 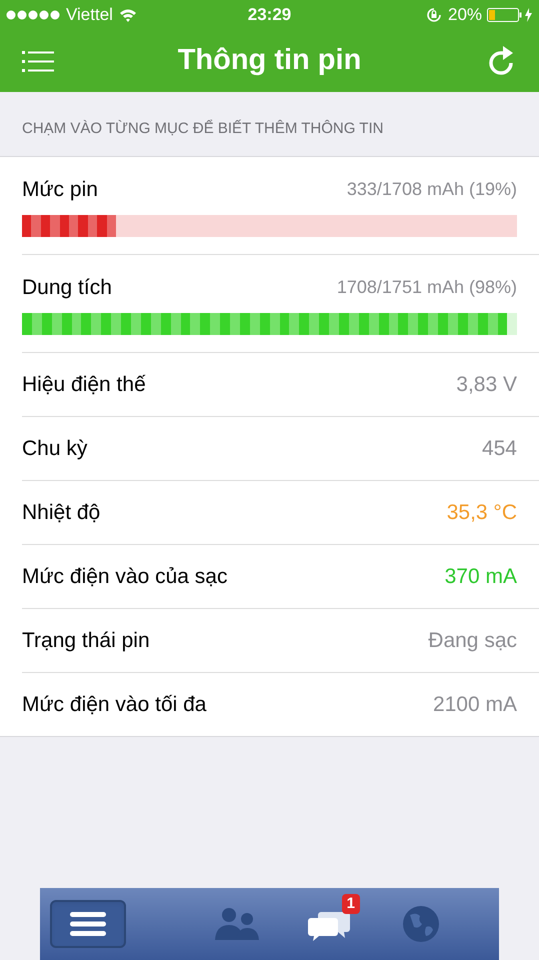 I want to click on row-label: Mức điện vào tối đa, so click(x=114, y=705).